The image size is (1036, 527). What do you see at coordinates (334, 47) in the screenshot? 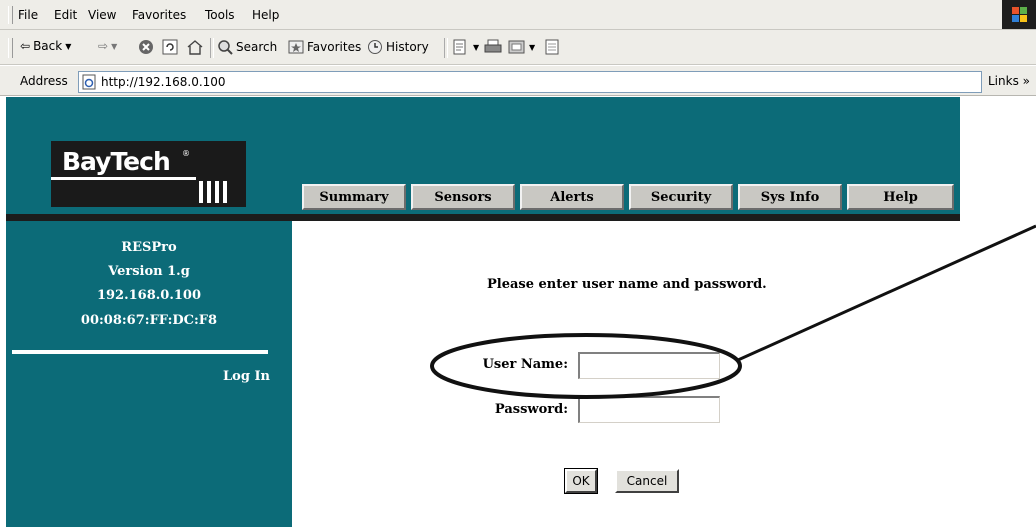
I see `favorites-label: Favorites` at bounding box center [334, 47].